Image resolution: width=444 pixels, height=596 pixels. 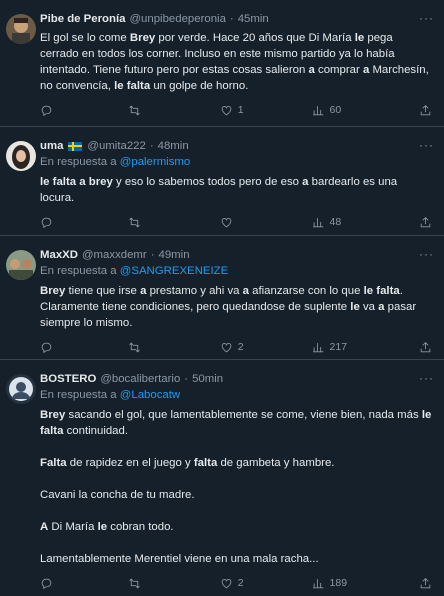 What do you see at coordinates (338, 583) in the screenshot?
I see `views-count: 189` at bounding box center [338, 583].